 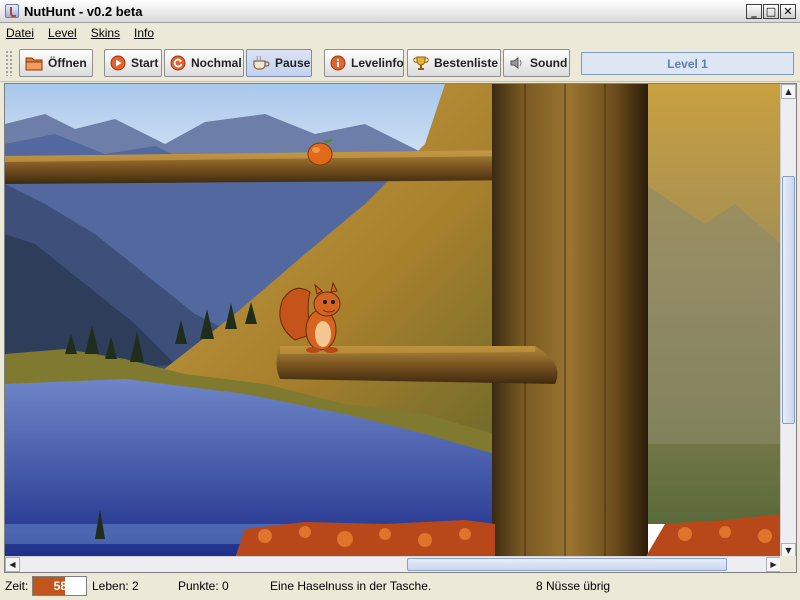 I want to click on scroll-corner, so click(x=788, y=564).